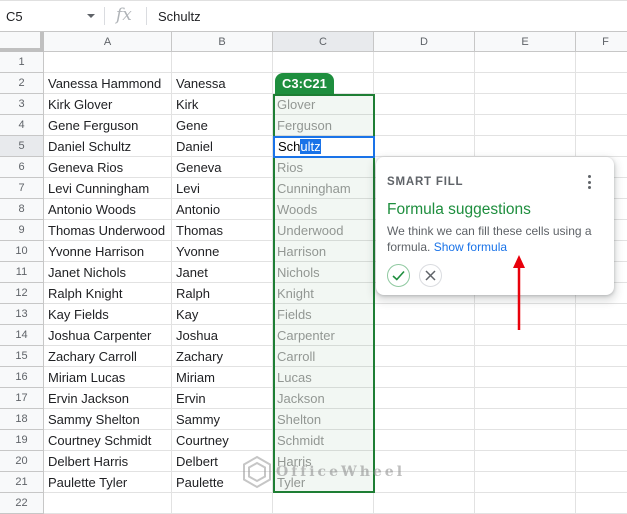 The width and height of the screenshot is (627, 514). I want to click on row-header: 2, so click(22, 83).